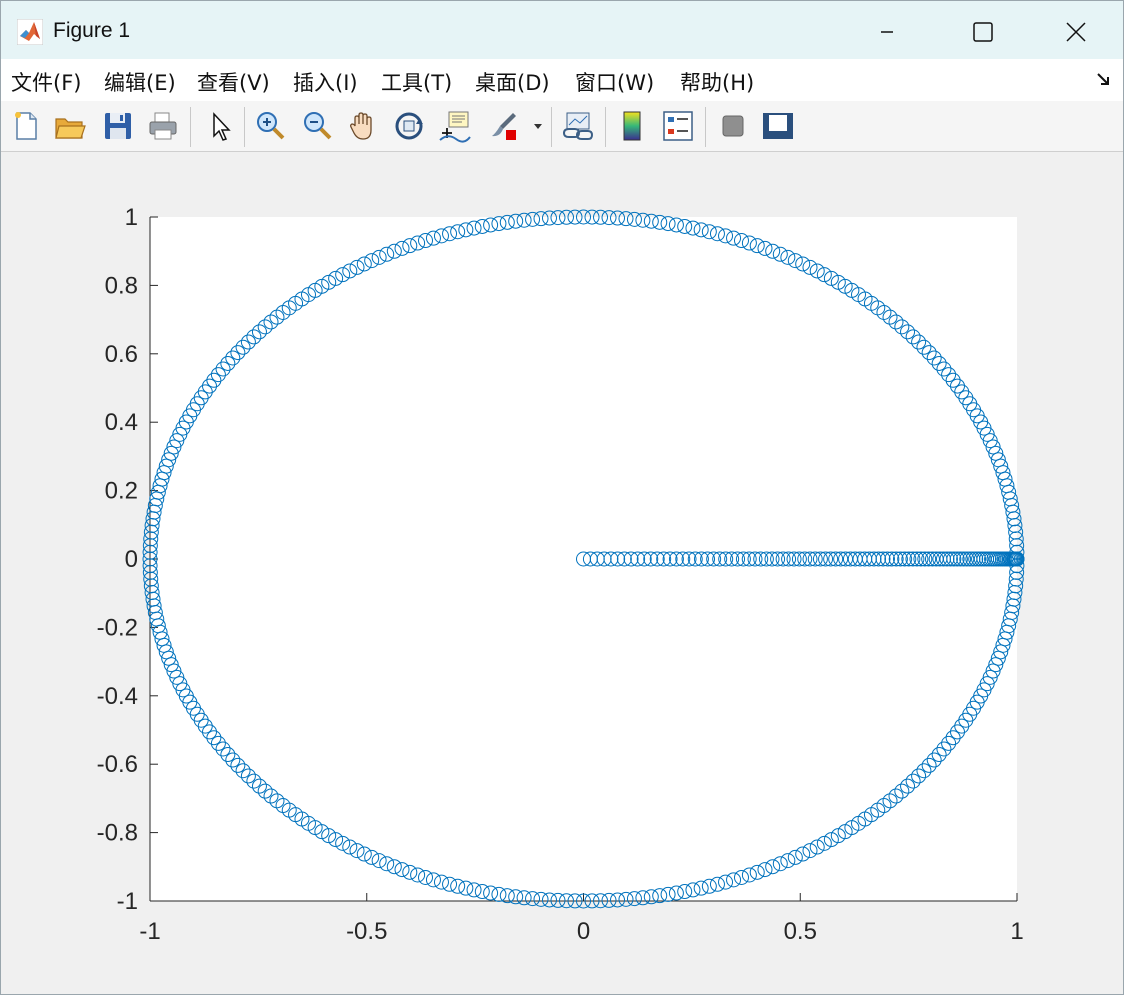  I want to click on dock-arrow-icon, so click(1104, 80).